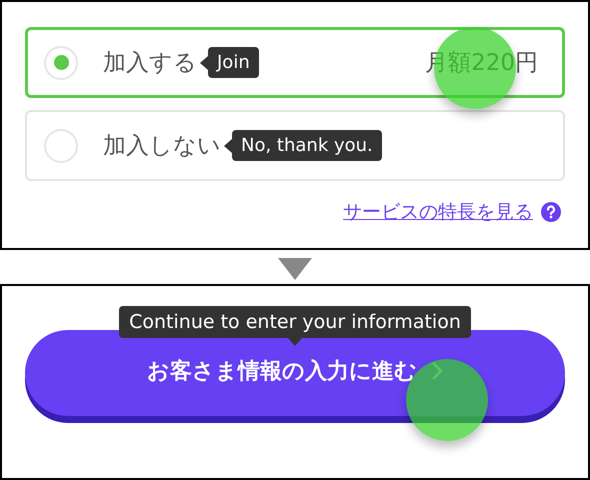 This screenshot has width=590, height=480. I want to click on tooltip: No, thank you., so click(307, 145).